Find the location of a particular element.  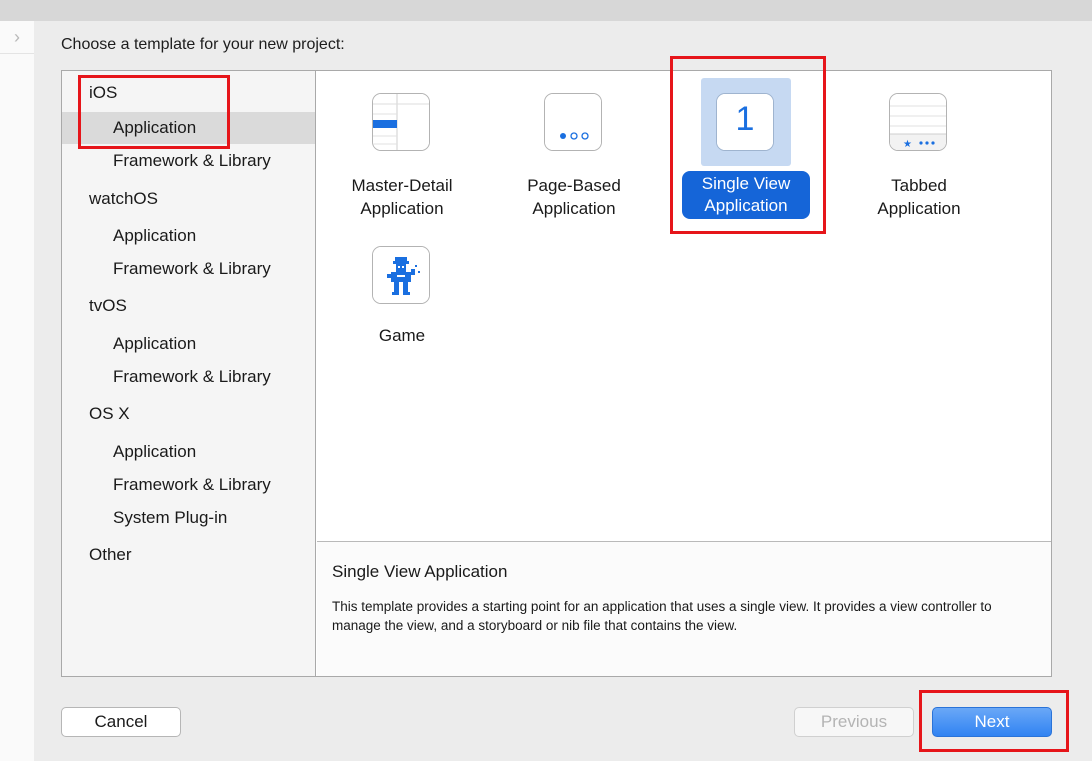

single-view-glyph: 1 is located at coordinates (745, 119).